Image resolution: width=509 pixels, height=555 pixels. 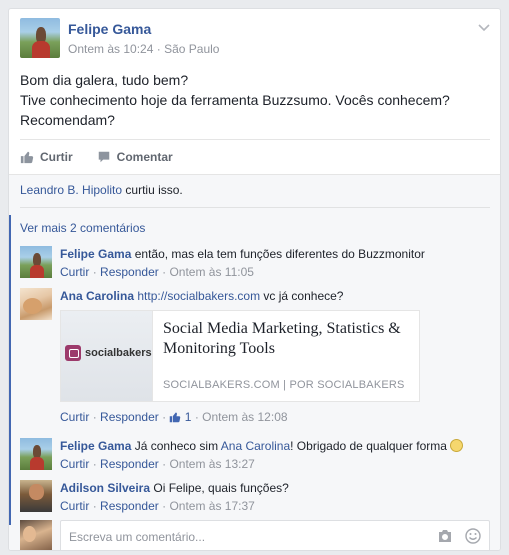 I want to click on chevron-down-icon, so click(x=484, y=27).